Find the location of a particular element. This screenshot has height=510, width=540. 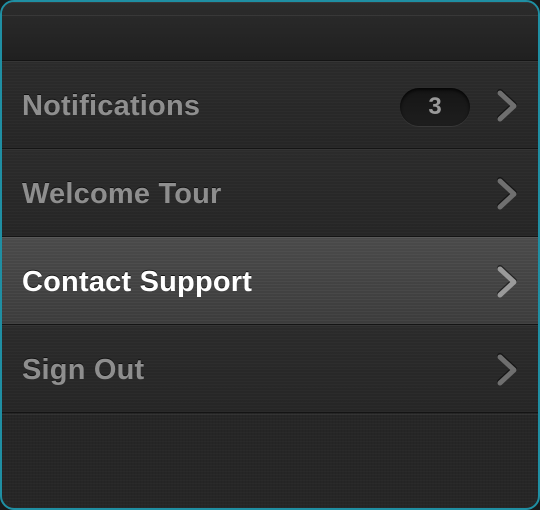

menu-item-label: Contact Support is located at coordinates (137, 282).